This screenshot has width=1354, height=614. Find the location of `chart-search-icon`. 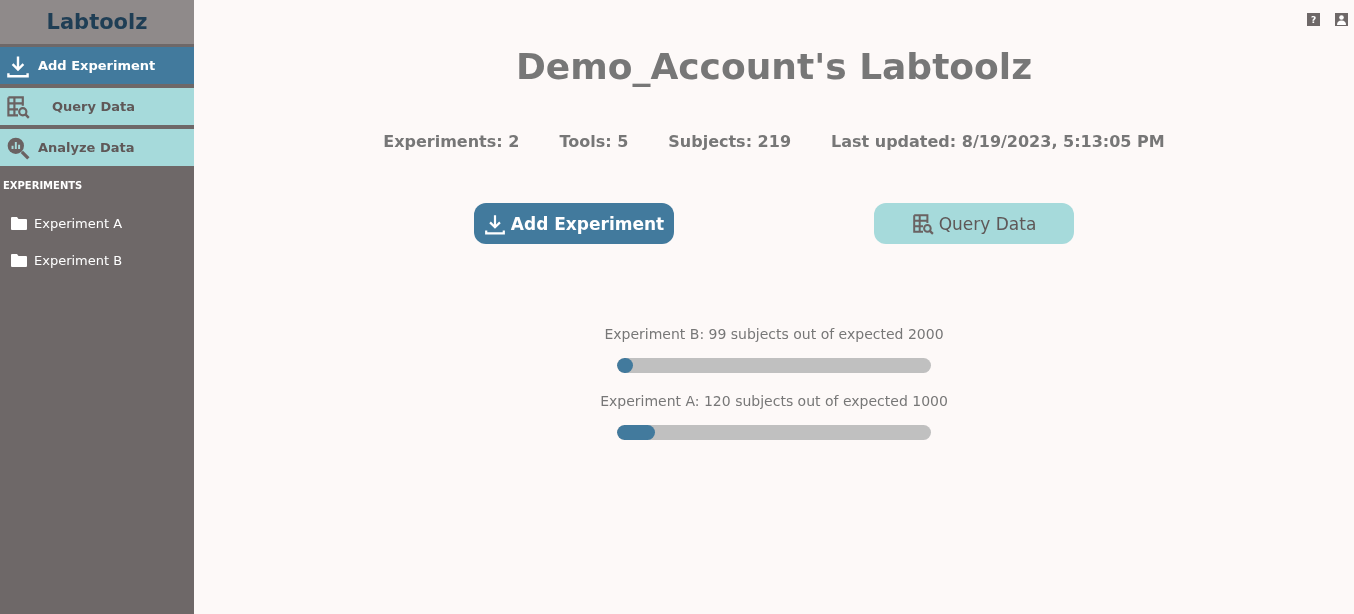

chart-search-icon is located at coordinates (18, 147).